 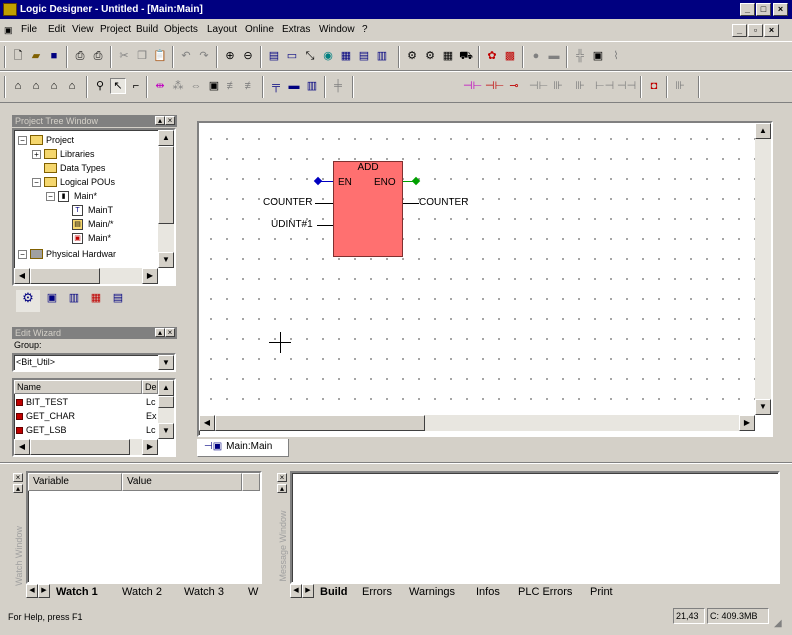 I want to click on group-select: <Bit_Util> ▼, so click(x=94, y=362).